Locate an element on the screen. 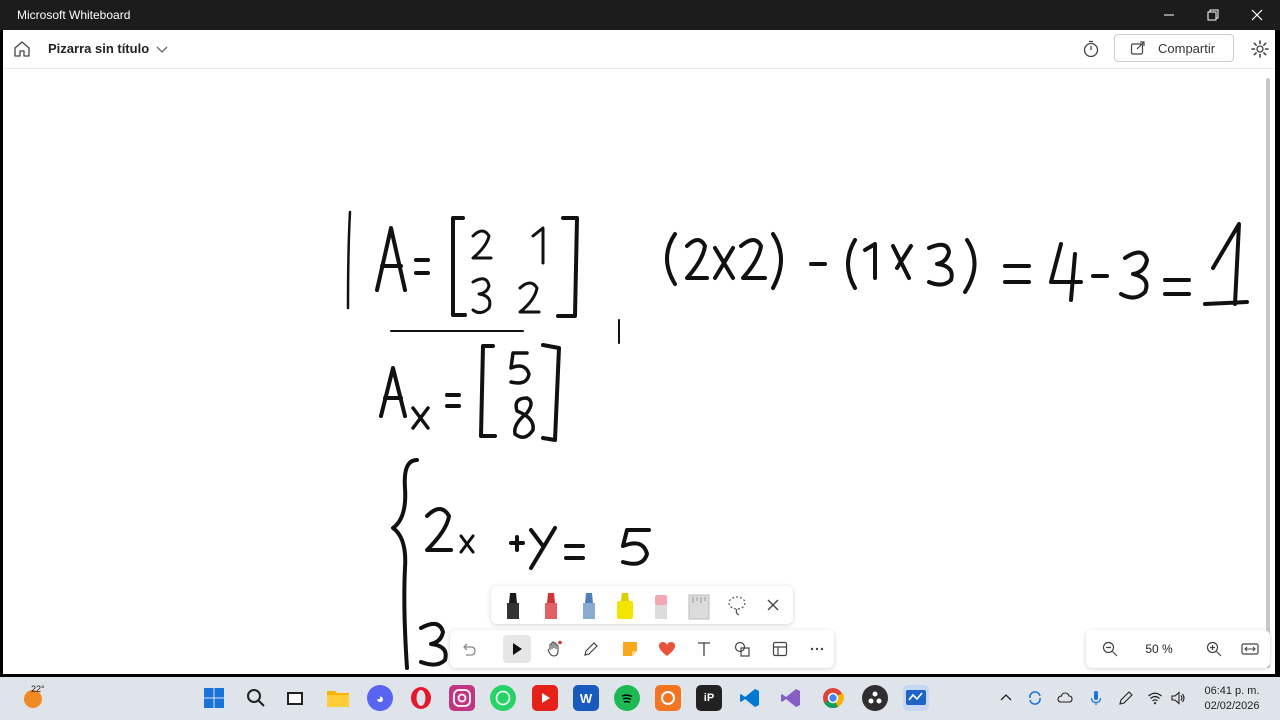 This screenshot has width=1280, height=720. templates-button is located at coordinates (780, 649).